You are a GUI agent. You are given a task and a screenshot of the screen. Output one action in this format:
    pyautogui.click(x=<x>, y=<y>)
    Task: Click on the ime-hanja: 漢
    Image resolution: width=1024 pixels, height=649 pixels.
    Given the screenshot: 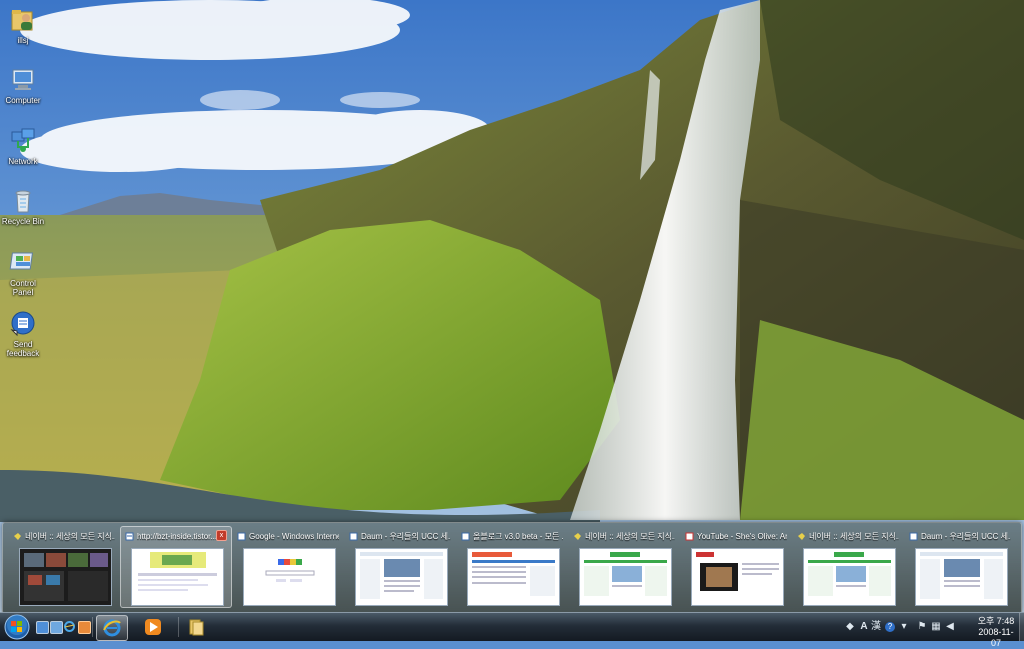 What is the action you would take?
    pyautogui.click(x=876, y=627)
    